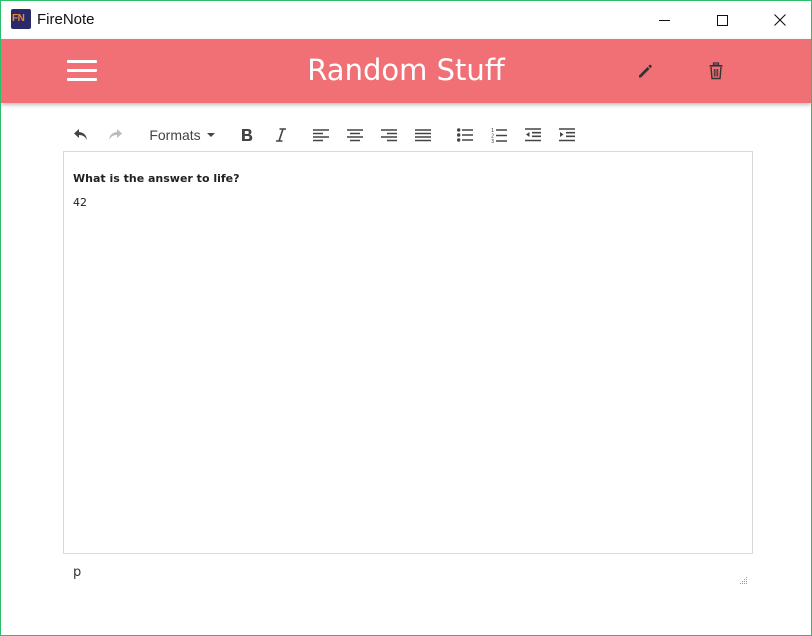  Describe the element at coordinates (406, 20) in the screenshot. I see `title-bar: FN FireNote` at that location.